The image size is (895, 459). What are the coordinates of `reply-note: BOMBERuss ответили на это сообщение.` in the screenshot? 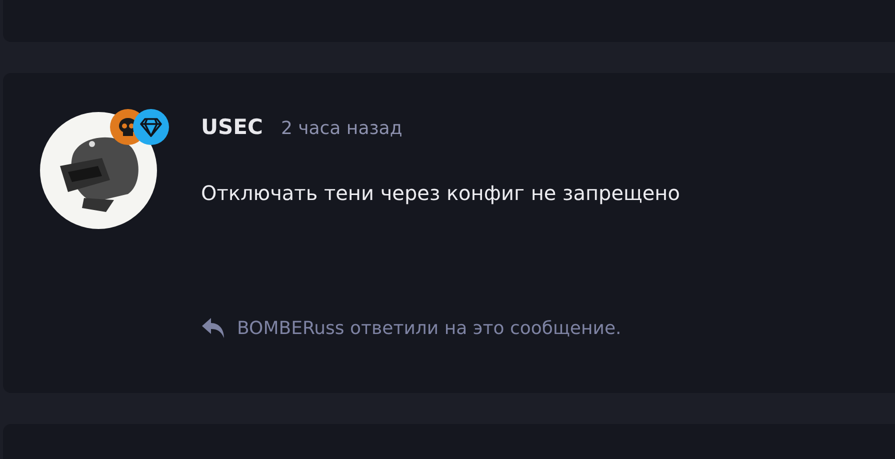 It's located at (429, 328).